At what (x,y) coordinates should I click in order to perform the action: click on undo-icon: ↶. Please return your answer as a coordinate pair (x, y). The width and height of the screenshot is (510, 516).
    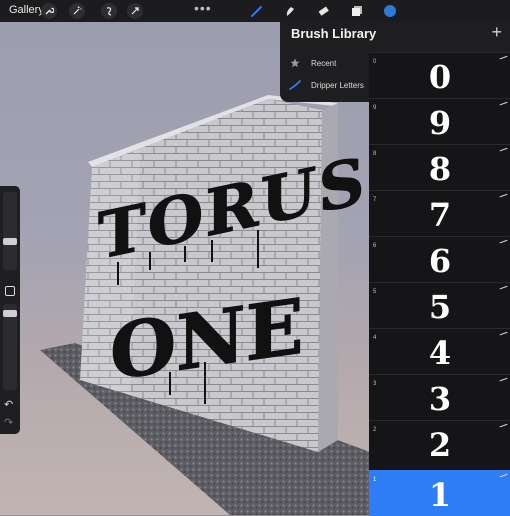
    Looking at the image, I should click on (8, 404).